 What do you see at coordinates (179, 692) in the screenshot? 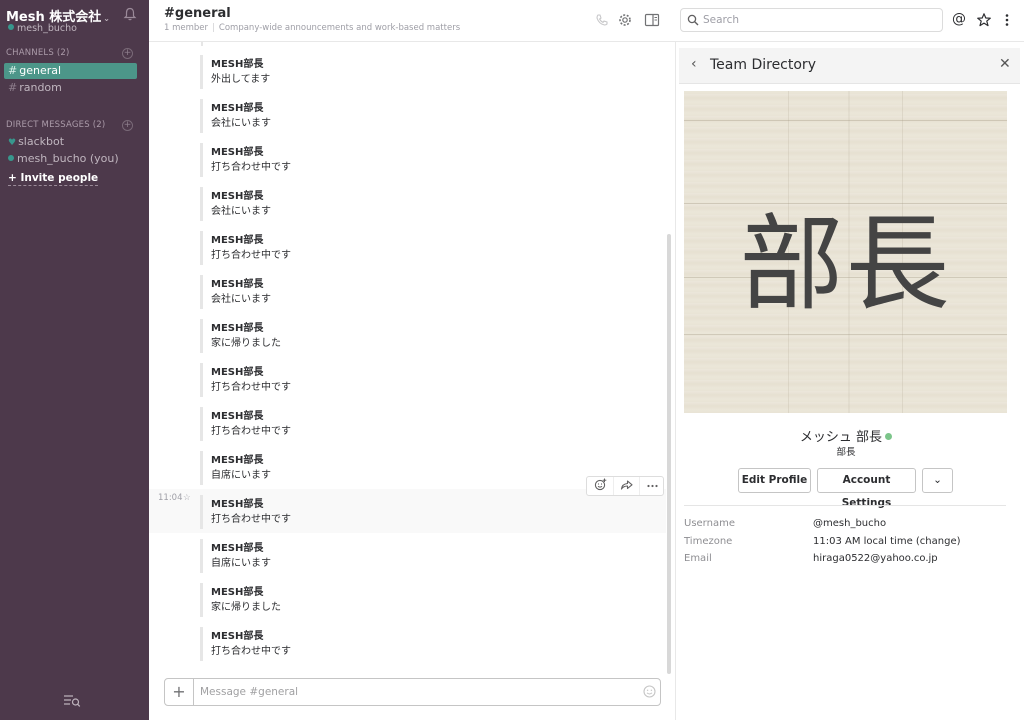
I see `attach-button: +` at bounding box center [179, 692].